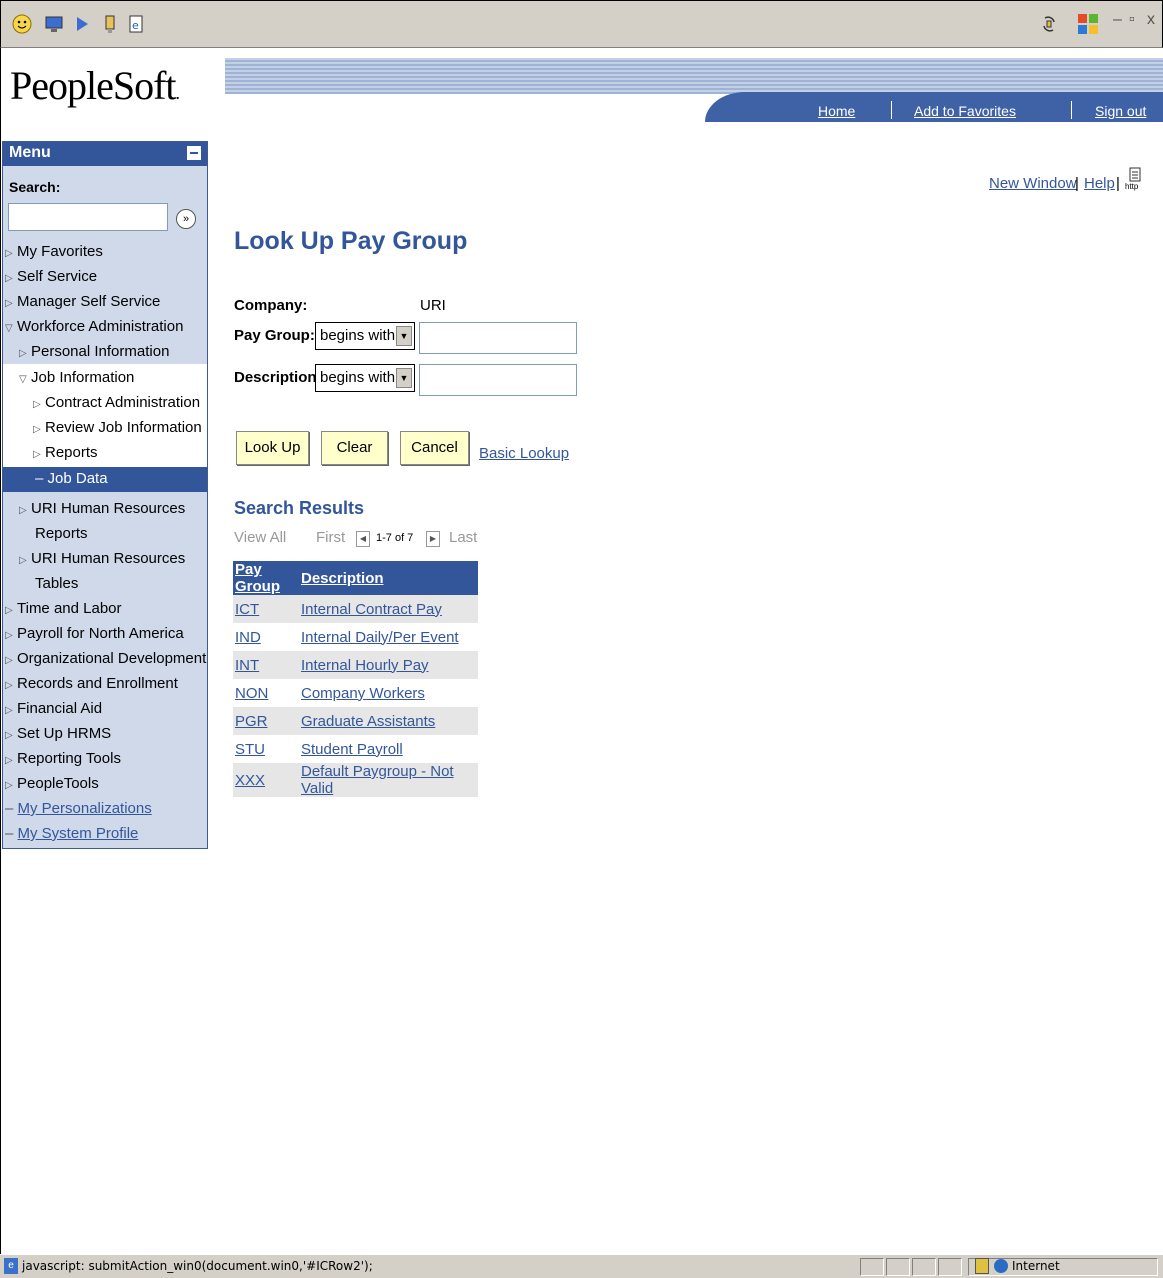 This screenshot has width=1163, height=1278. I want to click on close-icon: x, so click(1151, 20).